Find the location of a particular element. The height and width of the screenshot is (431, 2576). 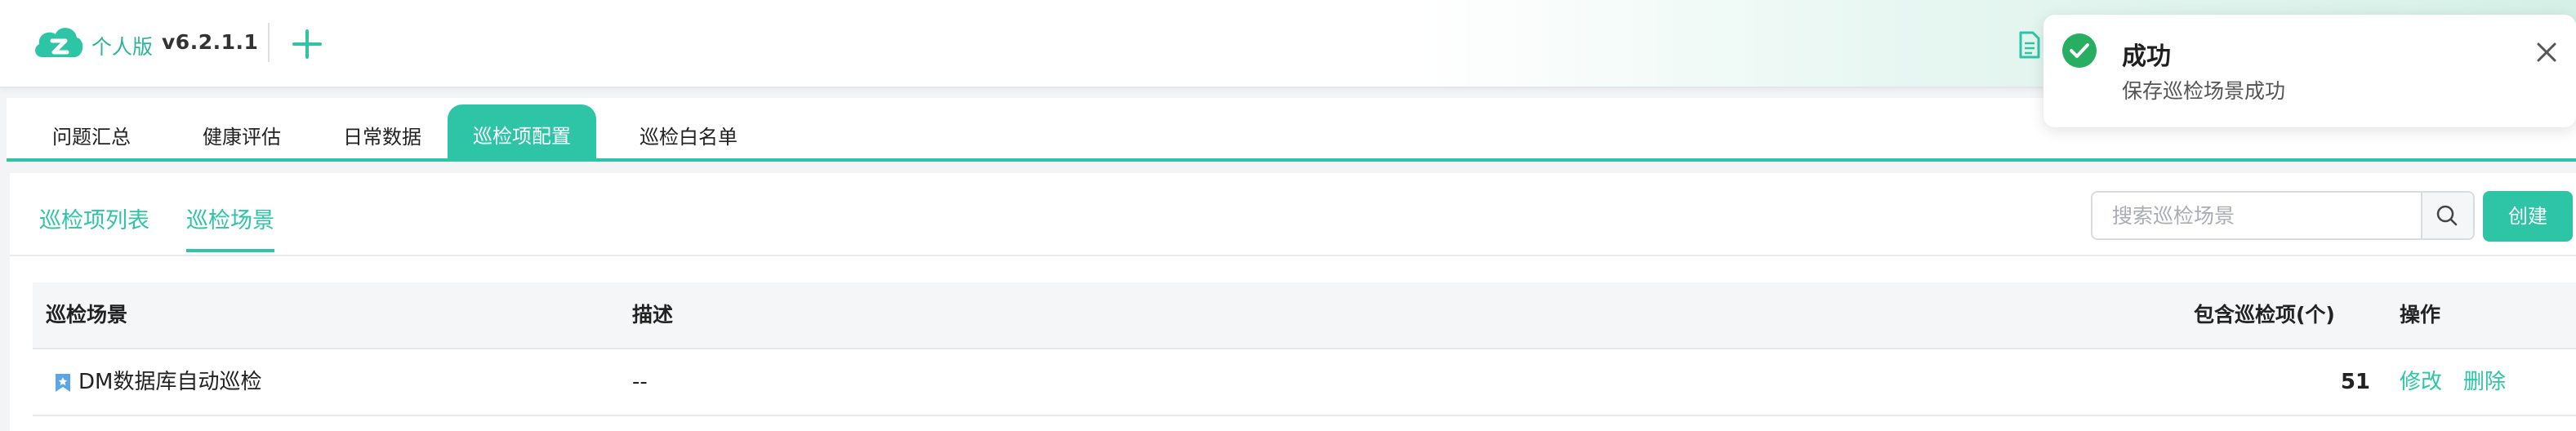

app-logo-icon is located at coordinates (59, 42).